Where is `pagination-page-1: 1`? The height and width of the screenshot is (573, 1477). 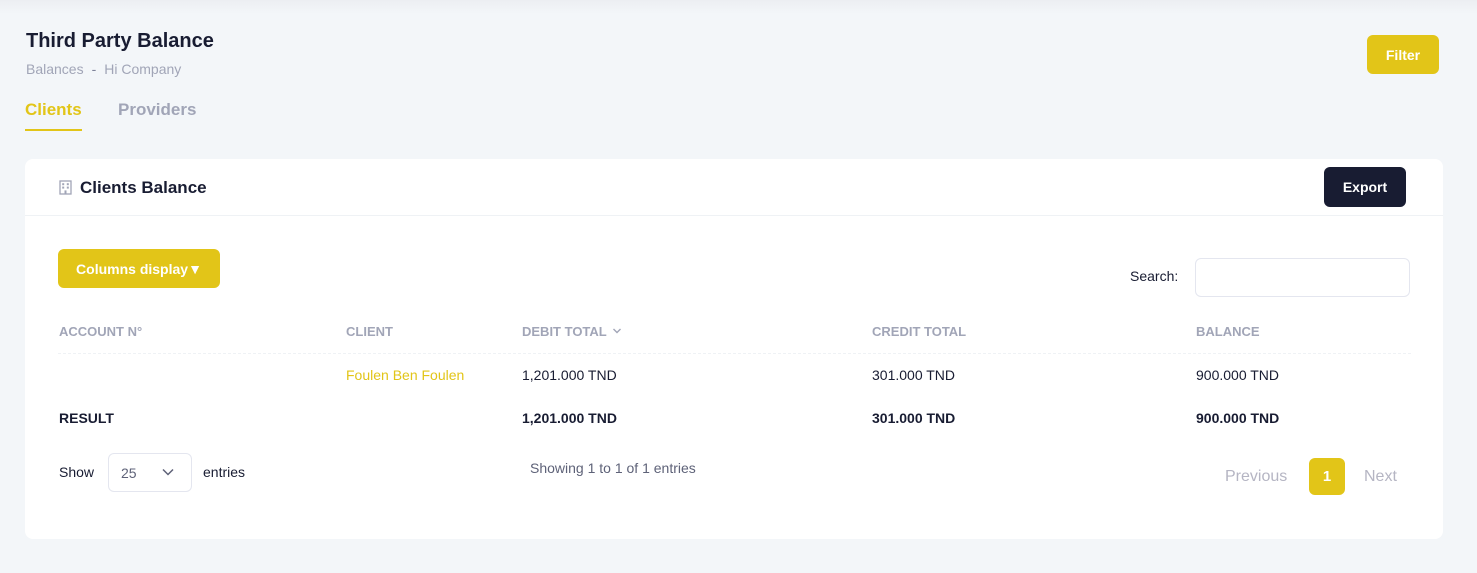 pagination-page-1: 1 is located at coordinates (1327, 476).